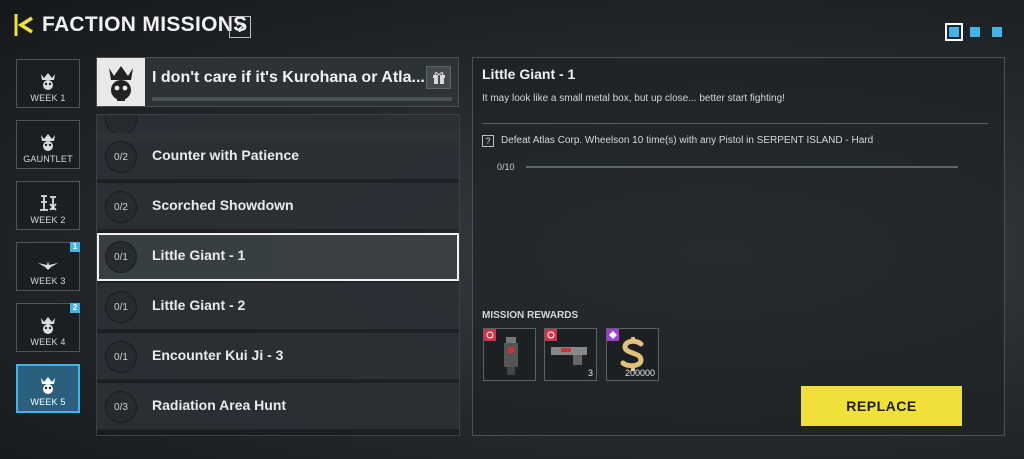 Image resolution: width=1024 pixels, height=459 pixels. I want to click on weapon-blueprint-icon, so click(511, 356).